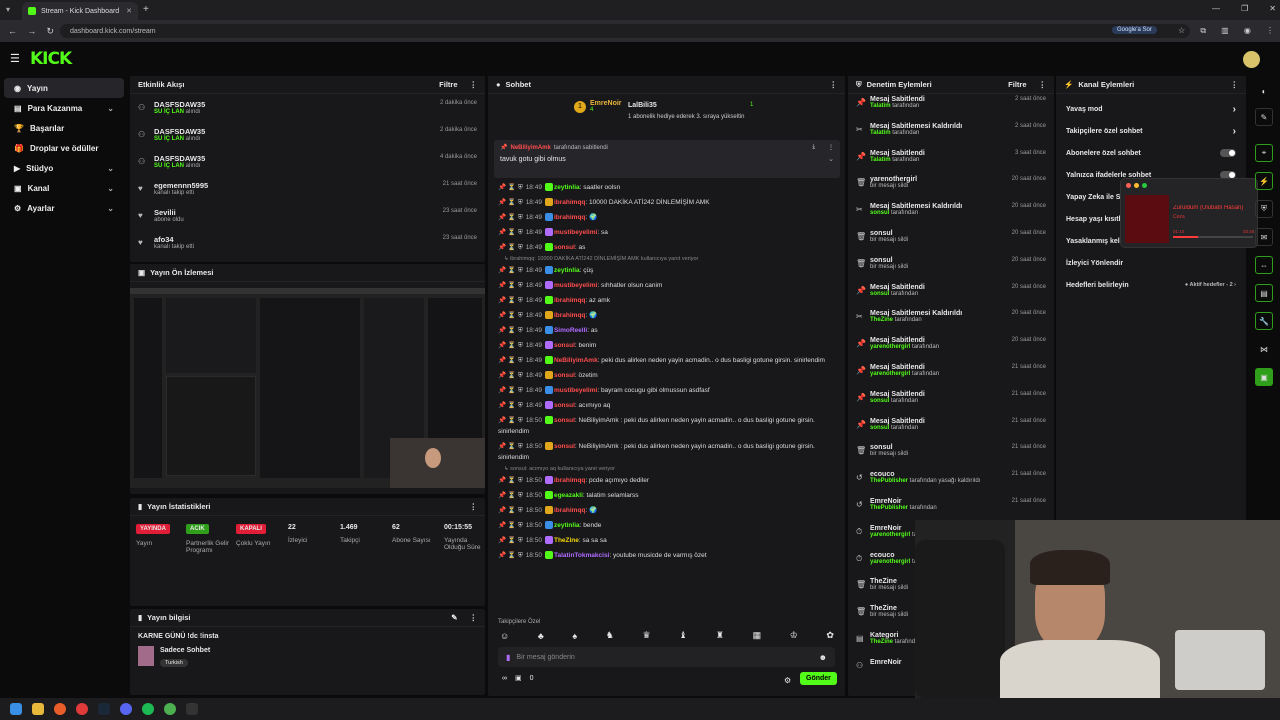  What do you see at coordinates (663, 247) in the screenshot?
I see `chat-message: 📌 ⏳ ⛨ 18:49 sonsul: as` at bounding box center [663, 247].